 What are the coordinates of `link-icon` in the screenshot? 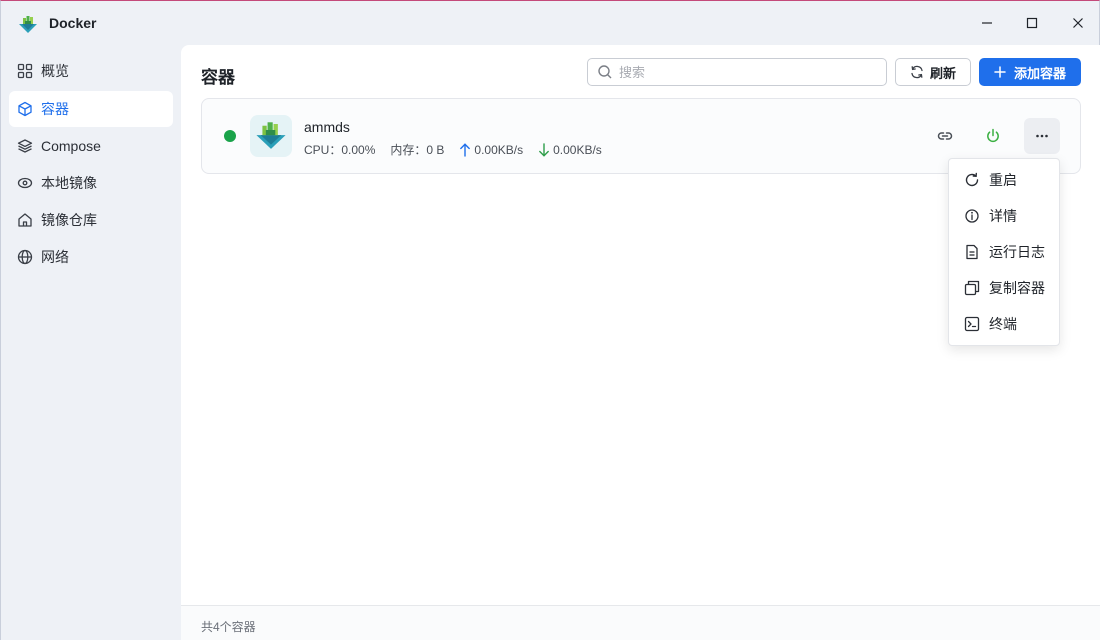 It's located at (945, 136).